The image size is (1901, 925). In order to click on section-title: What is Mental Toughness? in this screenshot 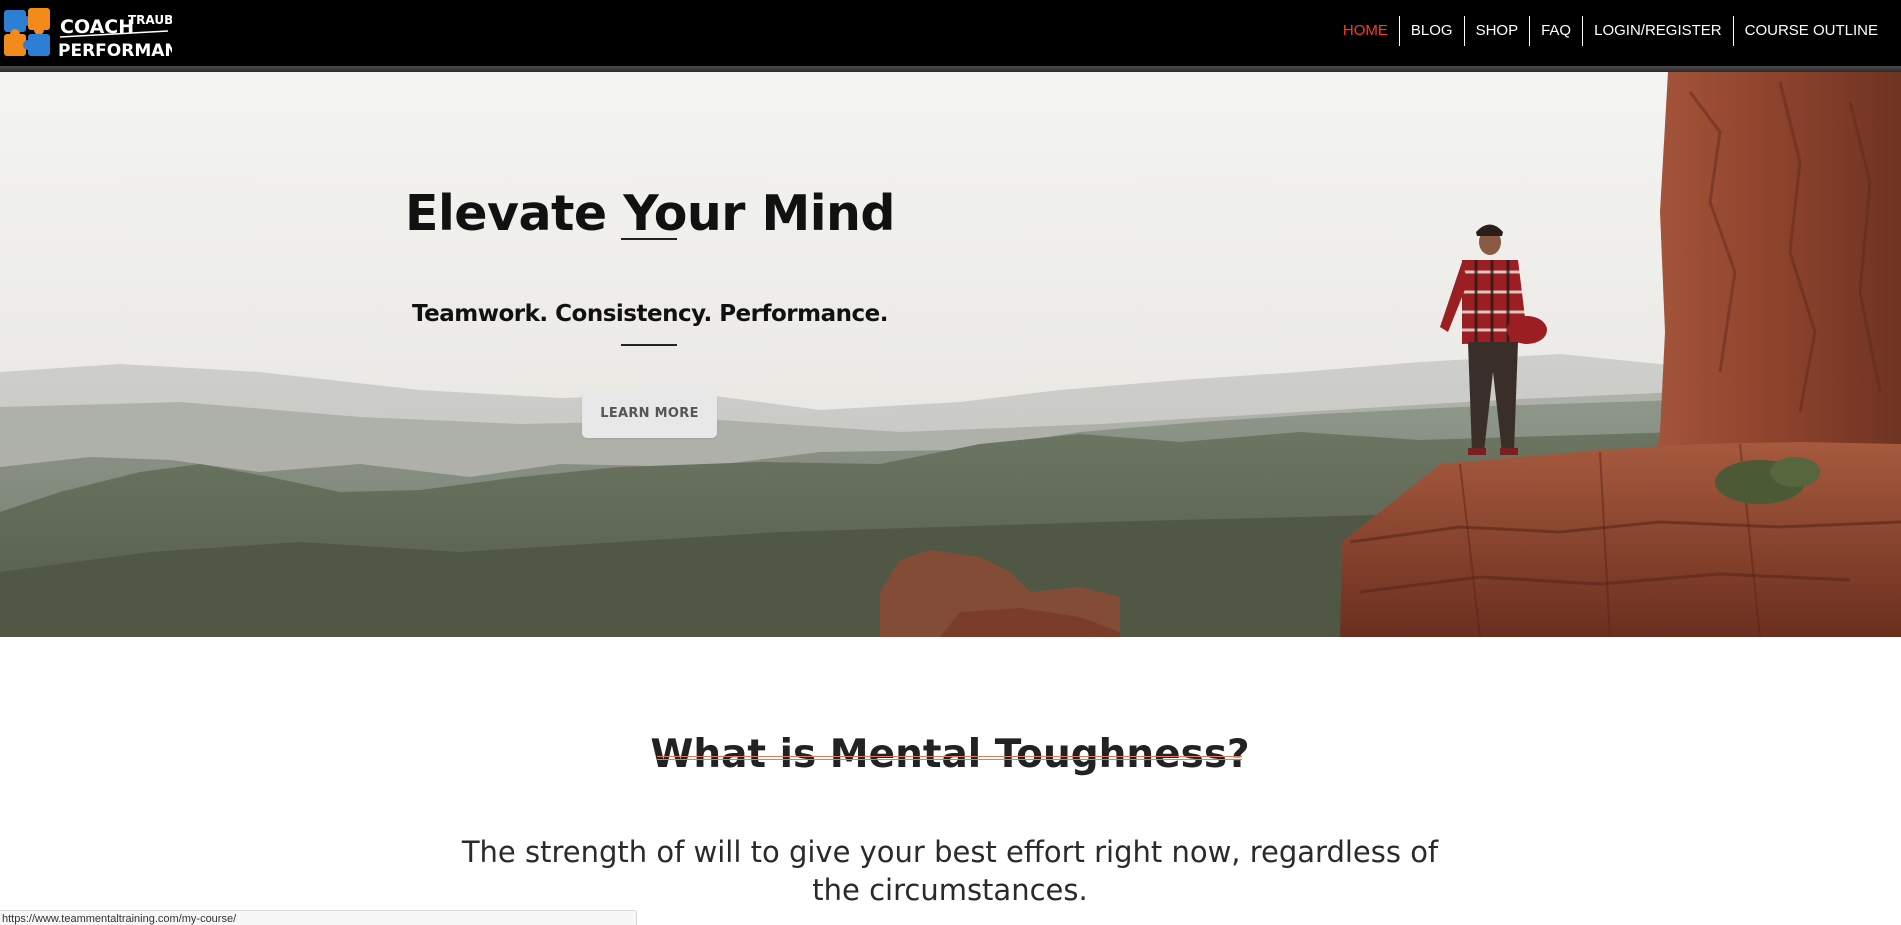, I will do `click(950, 755)`.